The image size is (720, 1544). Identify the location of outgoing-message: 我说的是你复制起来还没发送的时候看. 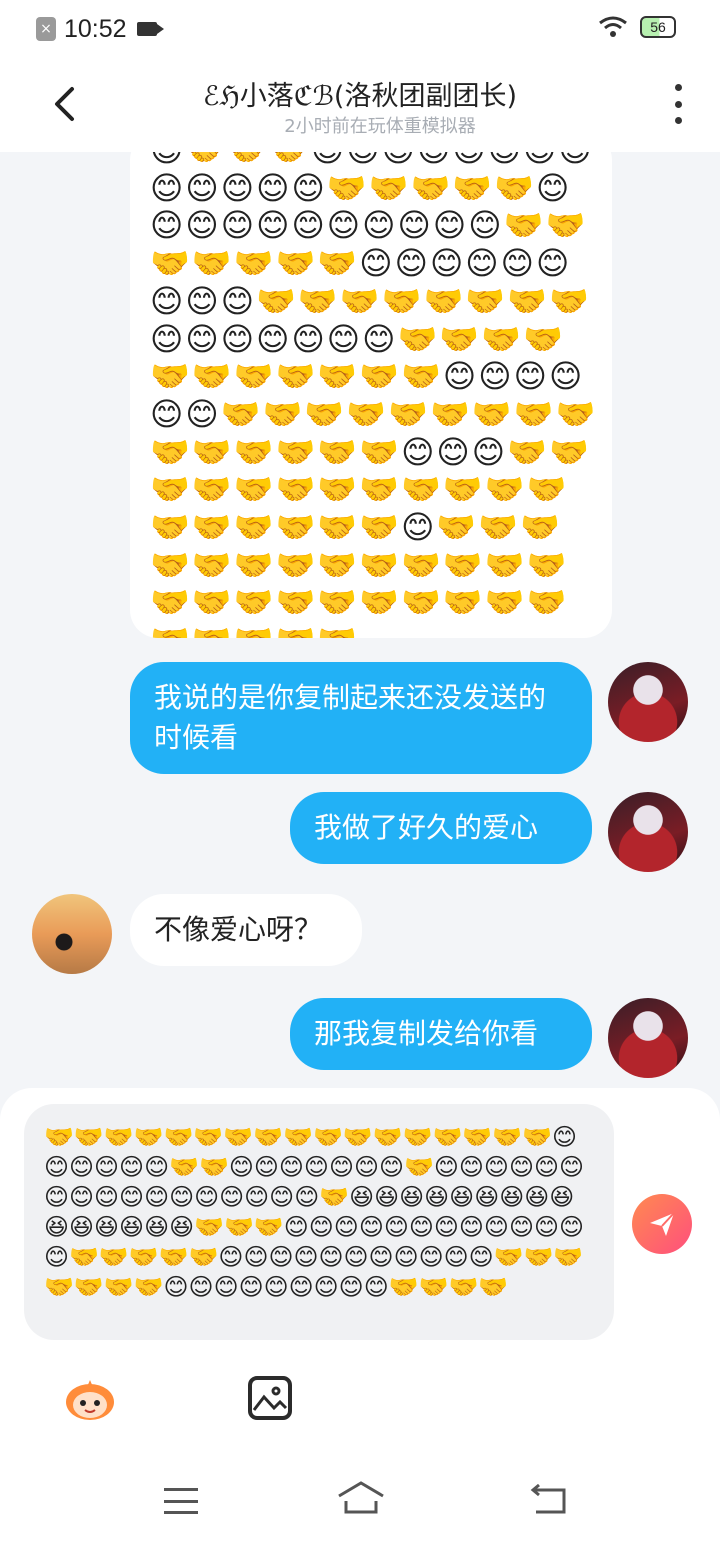
(361, 718).